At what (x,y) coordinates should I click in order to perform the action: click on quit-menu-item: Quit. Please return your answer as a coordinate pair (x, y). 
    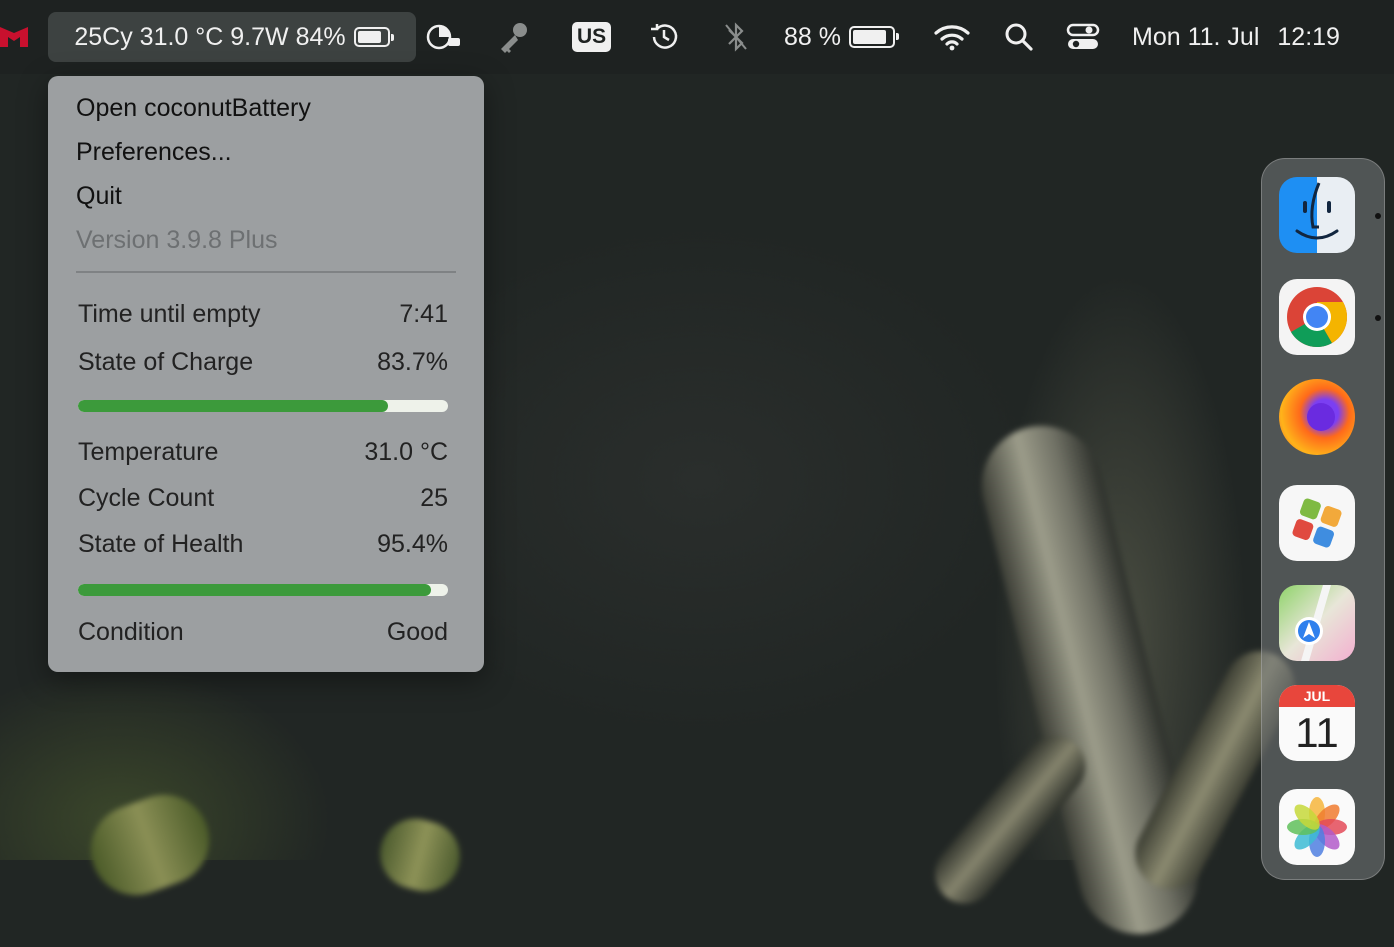
    Looking at the image, I should click on (99, 196).